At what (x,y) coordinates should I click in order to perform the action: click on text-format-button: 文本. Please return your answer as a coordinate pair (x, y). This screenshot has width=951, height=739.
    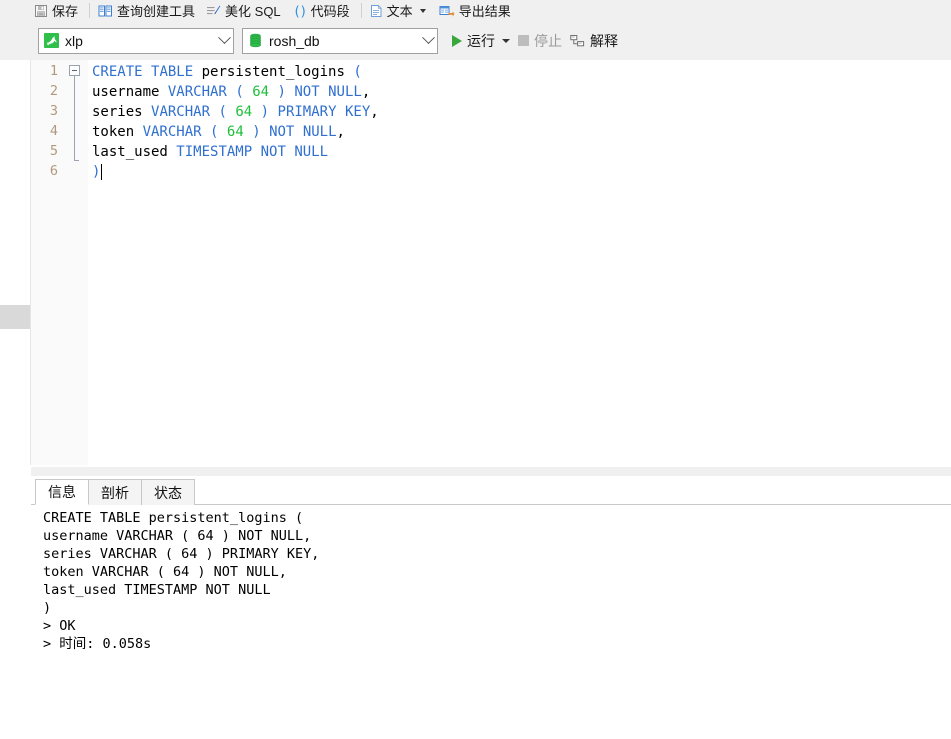
    Looking at the image, I should click on (400, 10).